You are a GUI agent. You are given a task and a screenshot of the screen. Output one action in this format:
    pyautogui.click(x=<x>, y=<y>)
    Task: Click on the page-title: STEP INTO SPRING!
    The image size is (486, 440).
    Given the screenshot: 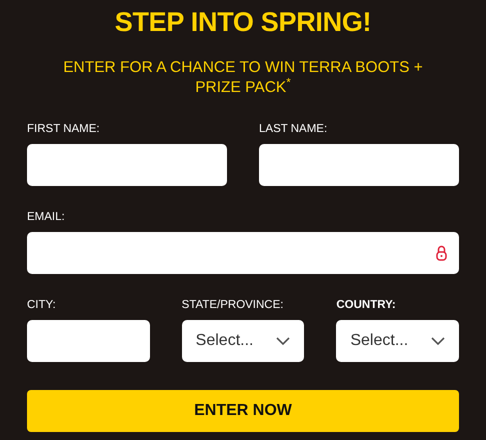 What is the action you would take?
    pyautogui.click(x=243, y=22)
    